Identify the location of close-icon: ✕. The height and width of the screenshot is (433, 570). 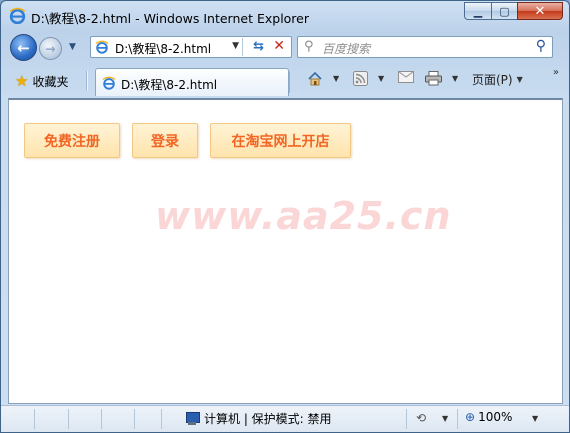
(540, 11).